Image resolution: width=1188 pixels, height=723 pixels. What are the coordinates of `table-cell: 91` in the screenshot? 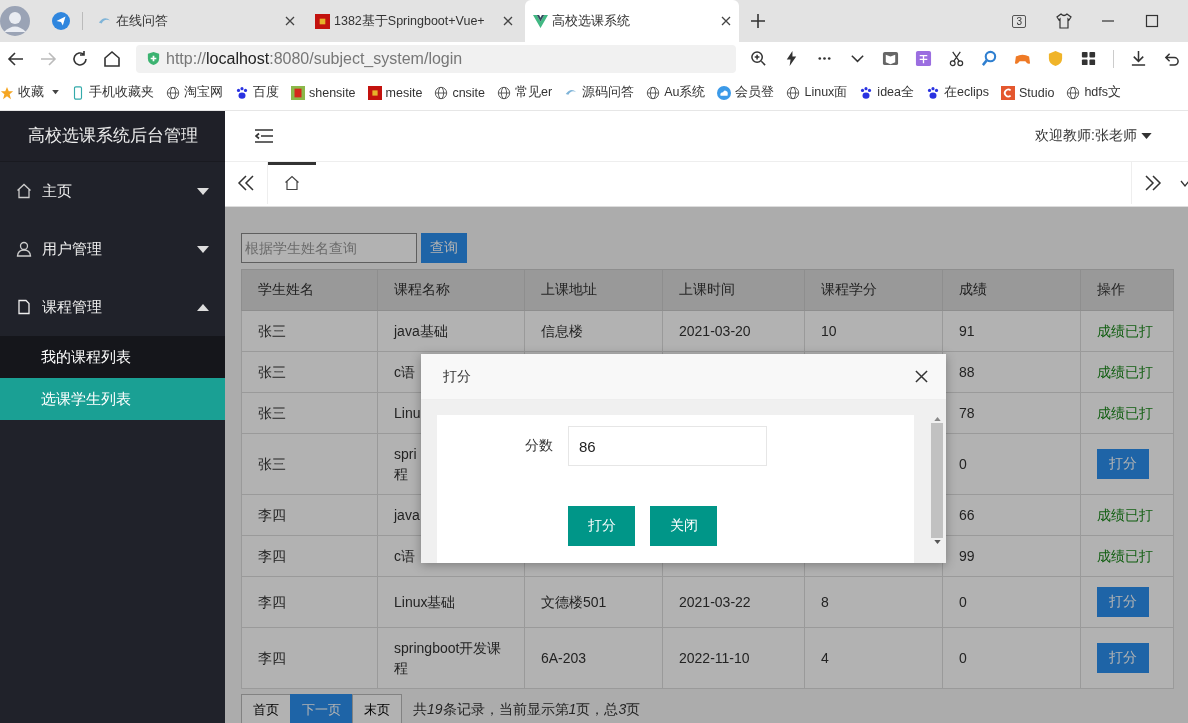 It's located at (1011, 331).